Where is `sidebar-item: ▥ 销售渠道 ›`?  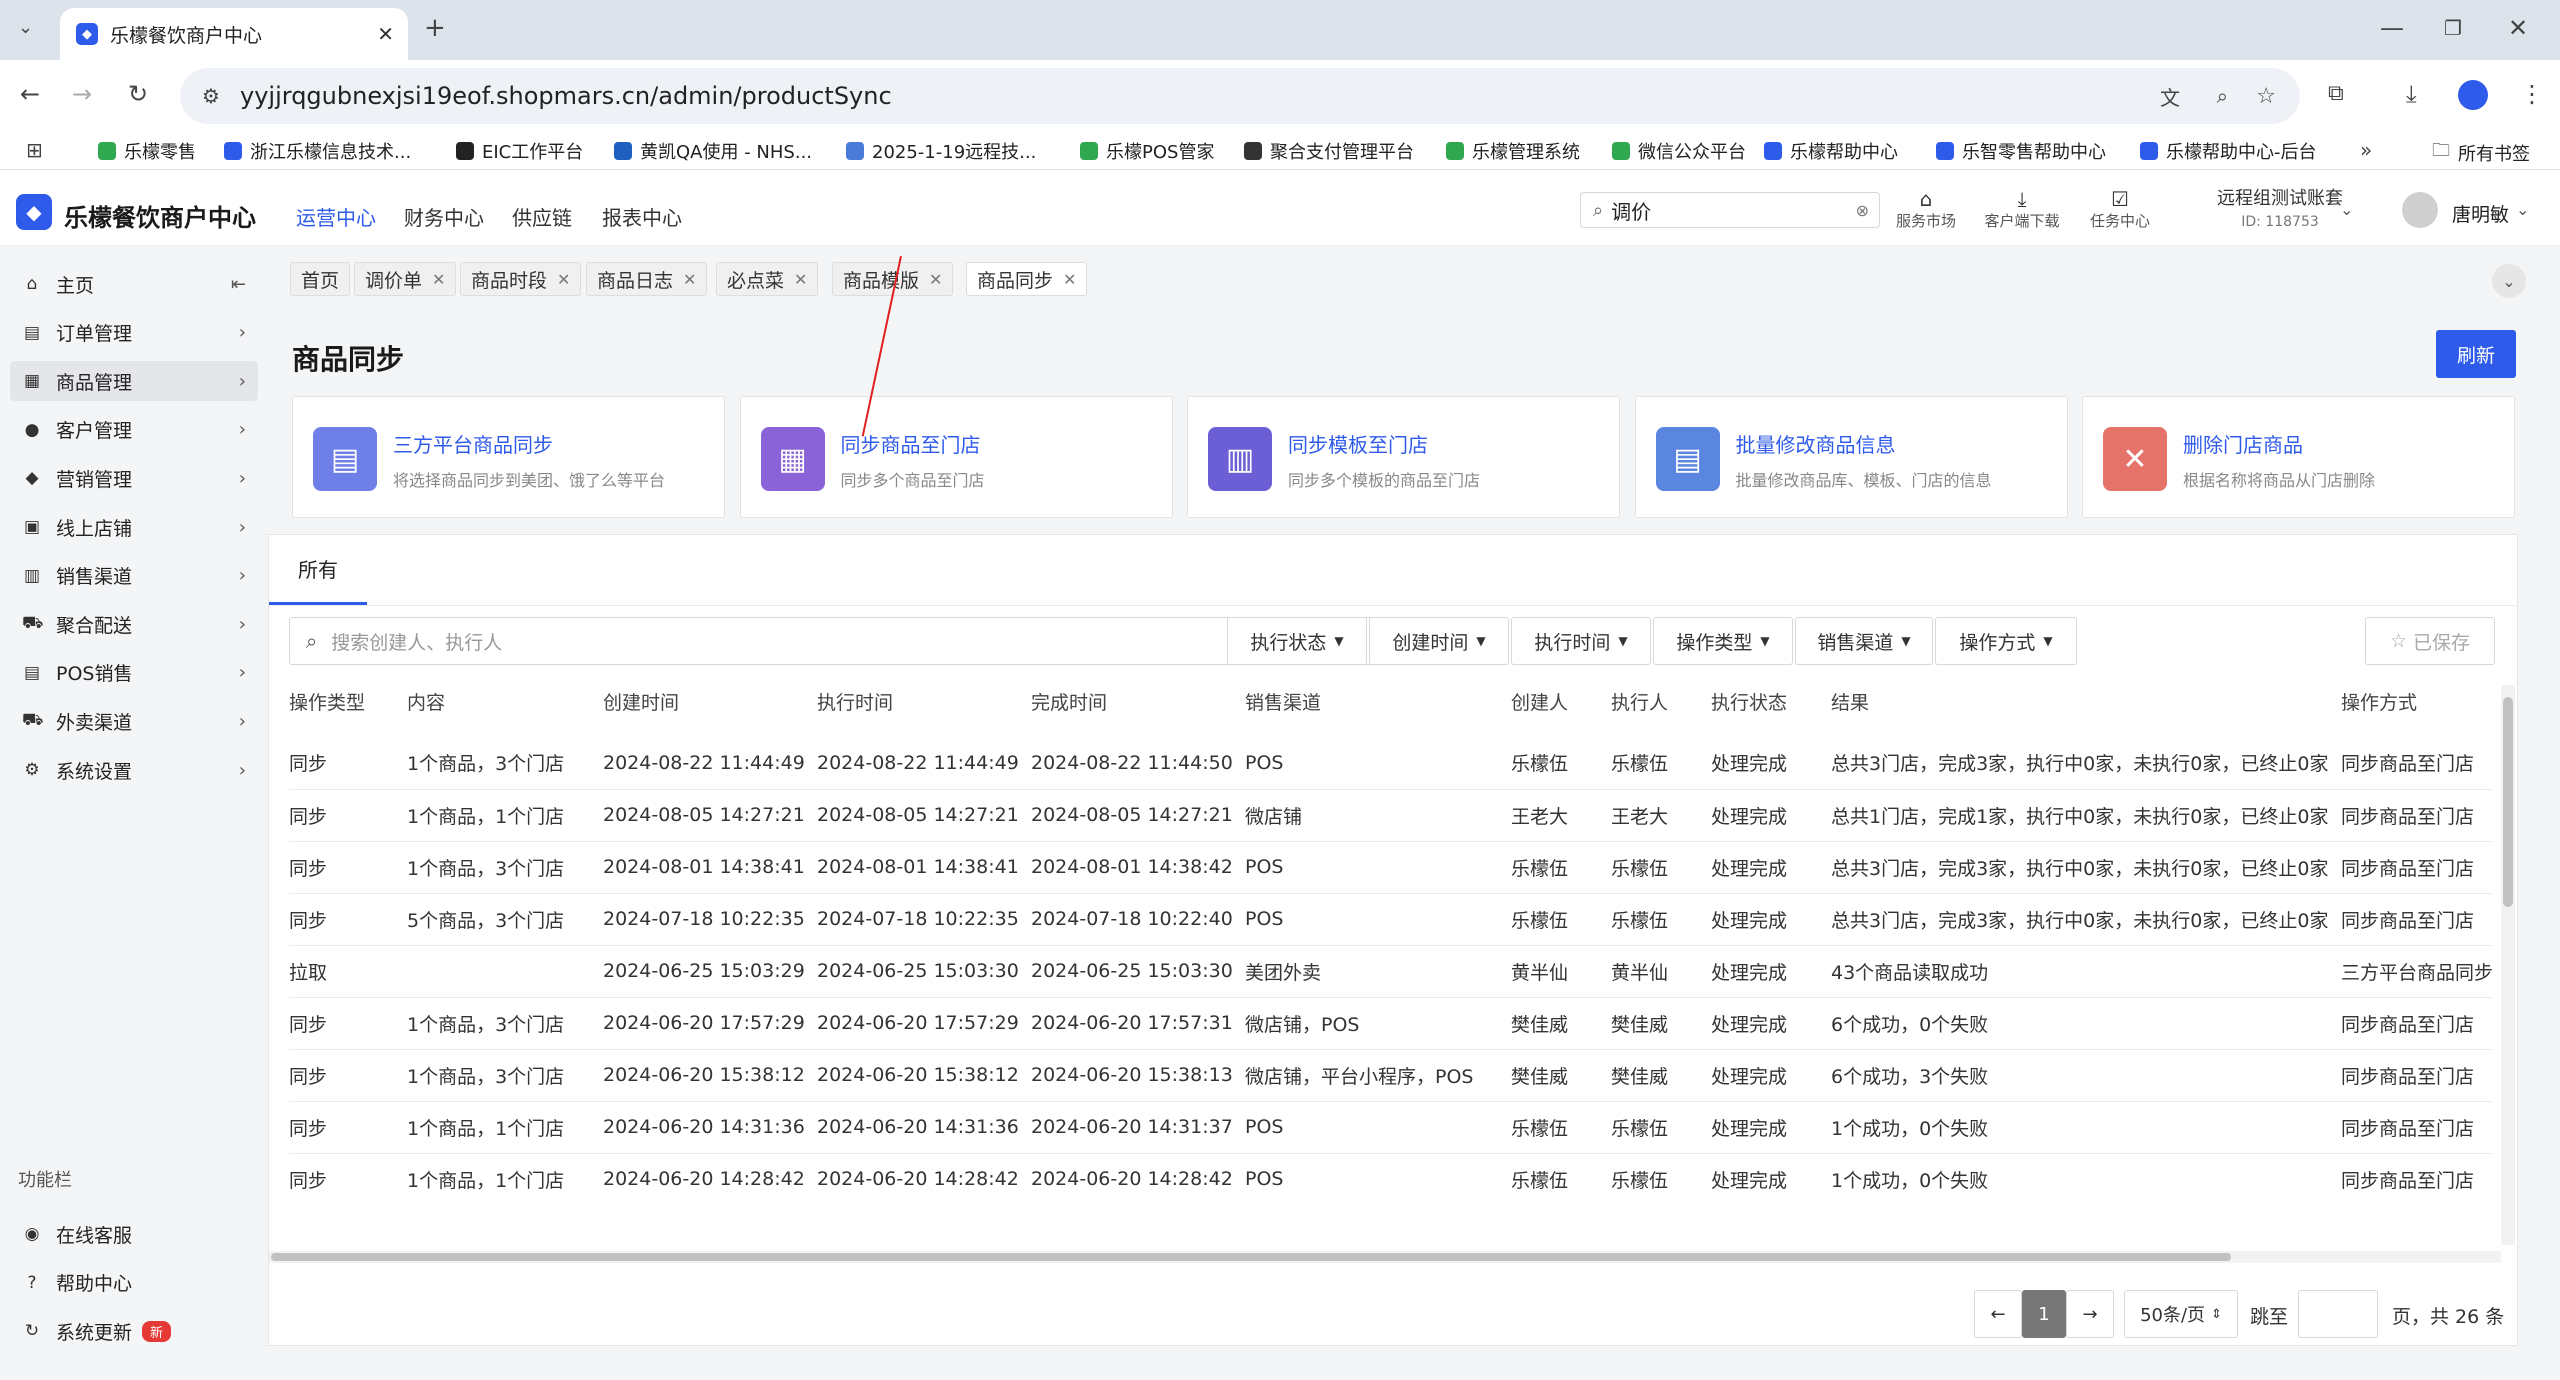
sidebar-item: ▥ 销售渠道 › is located at coordinates (134, 576).